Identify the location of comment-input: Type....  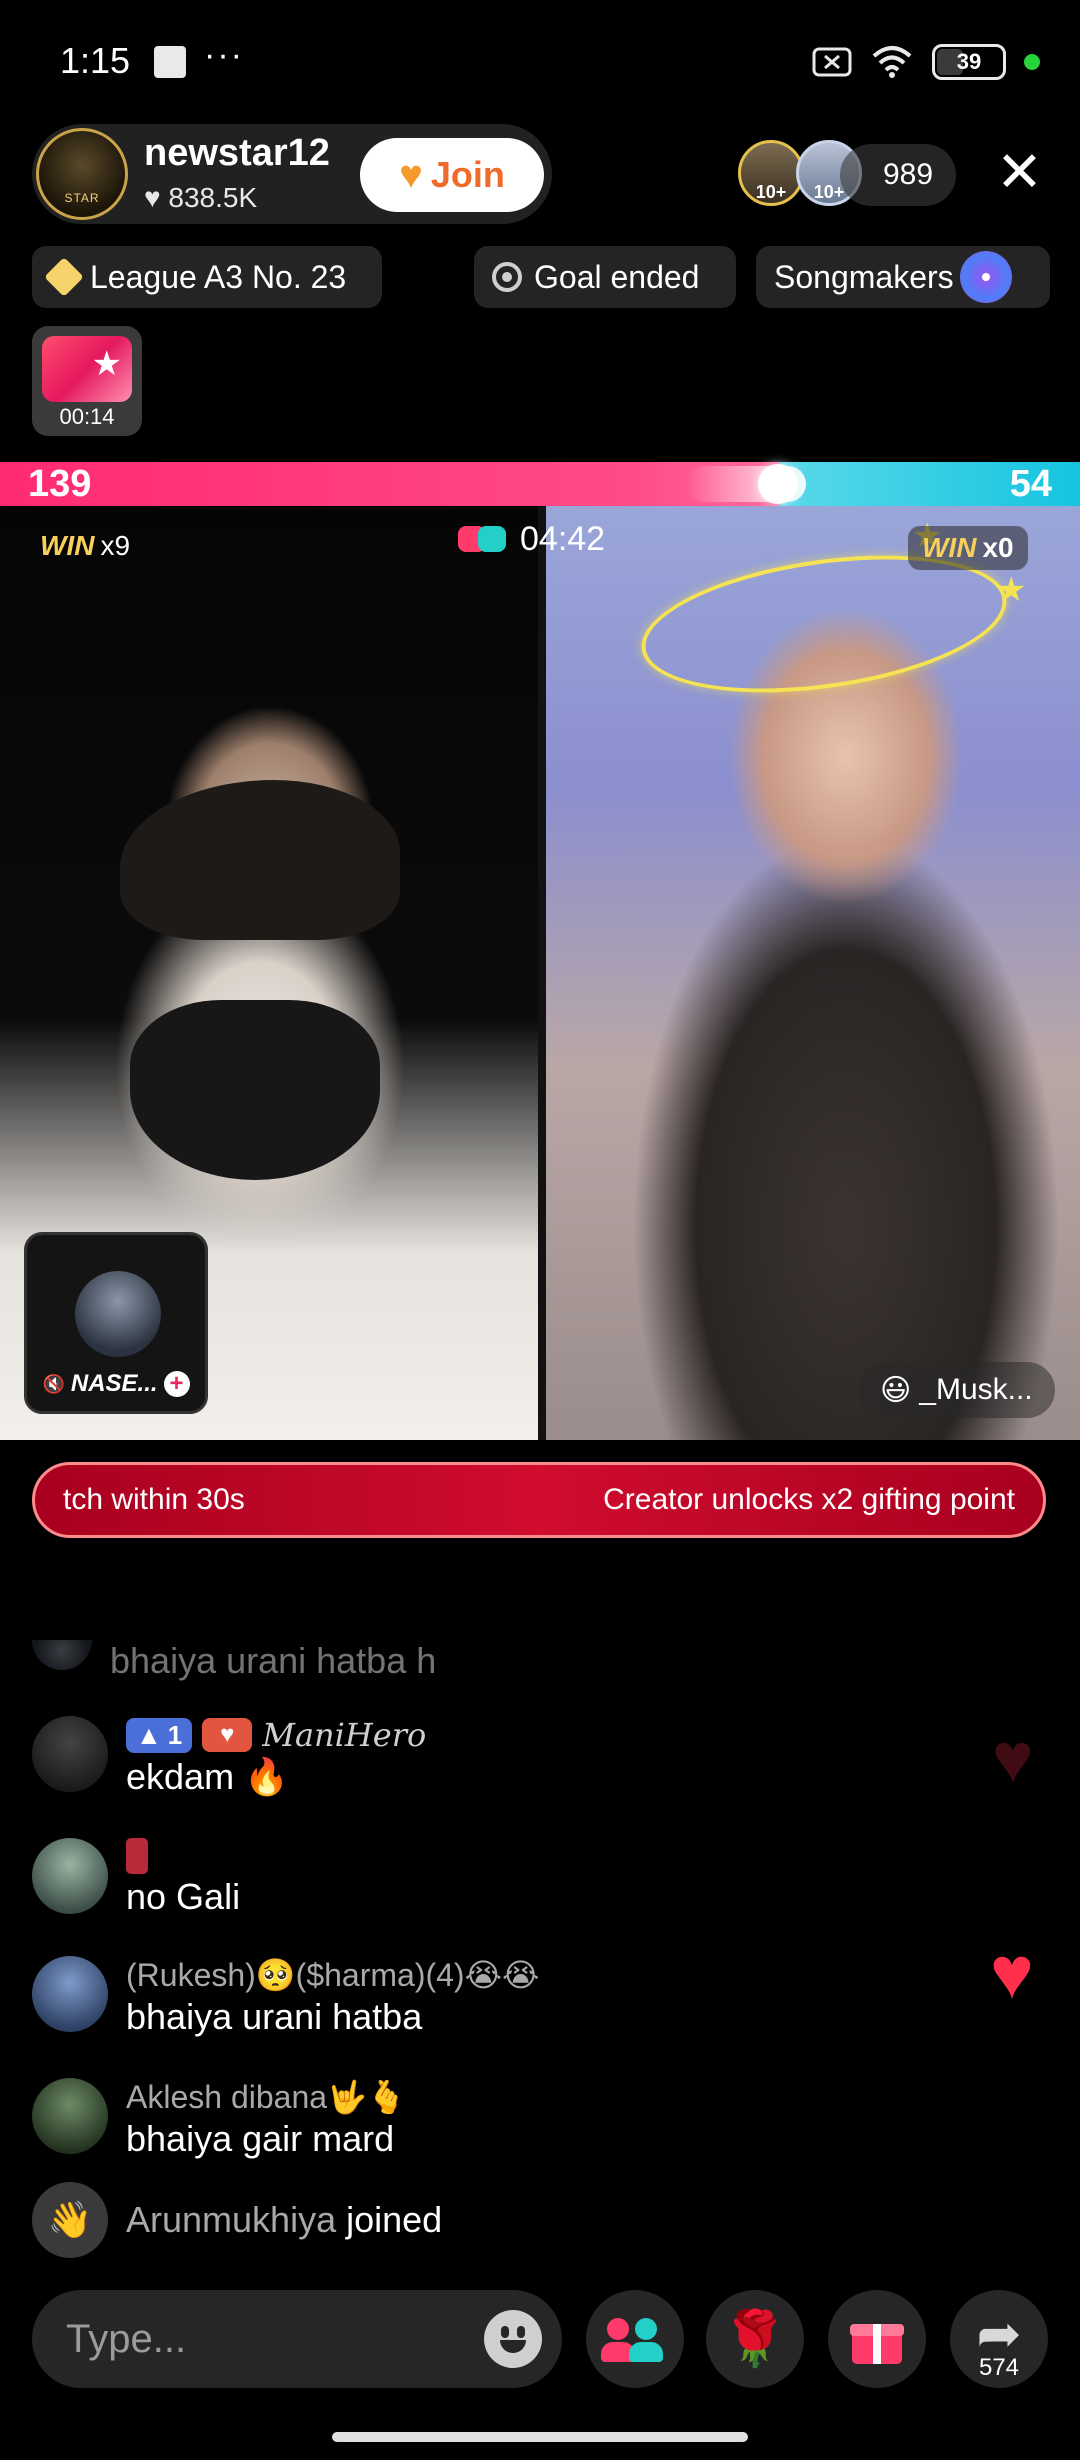
(297, 2339).